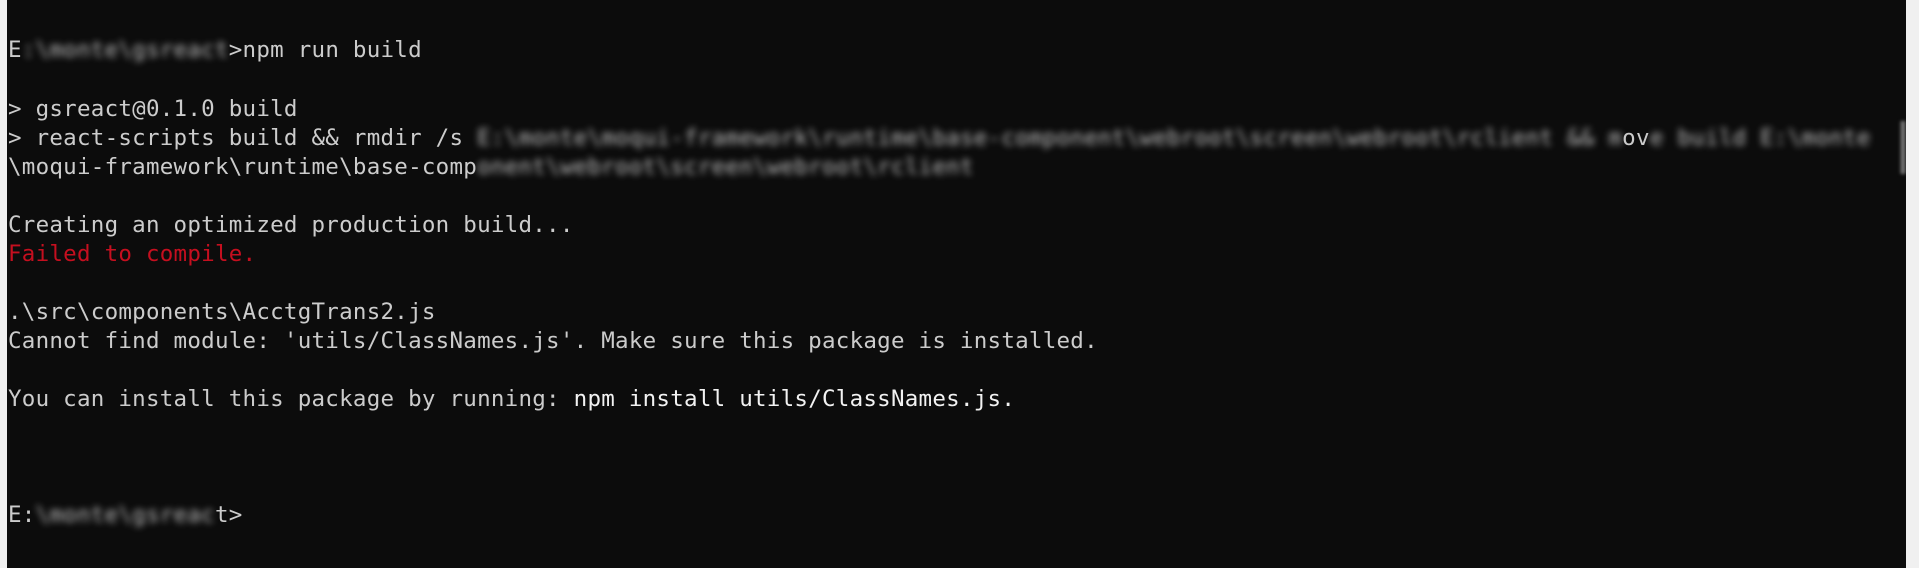 This screenshot has width=1919, height=568. Describe the element at coordinates (132, 254) in the screenshot. I see `failed-to-compile-line: Failed to compile.` at that location.